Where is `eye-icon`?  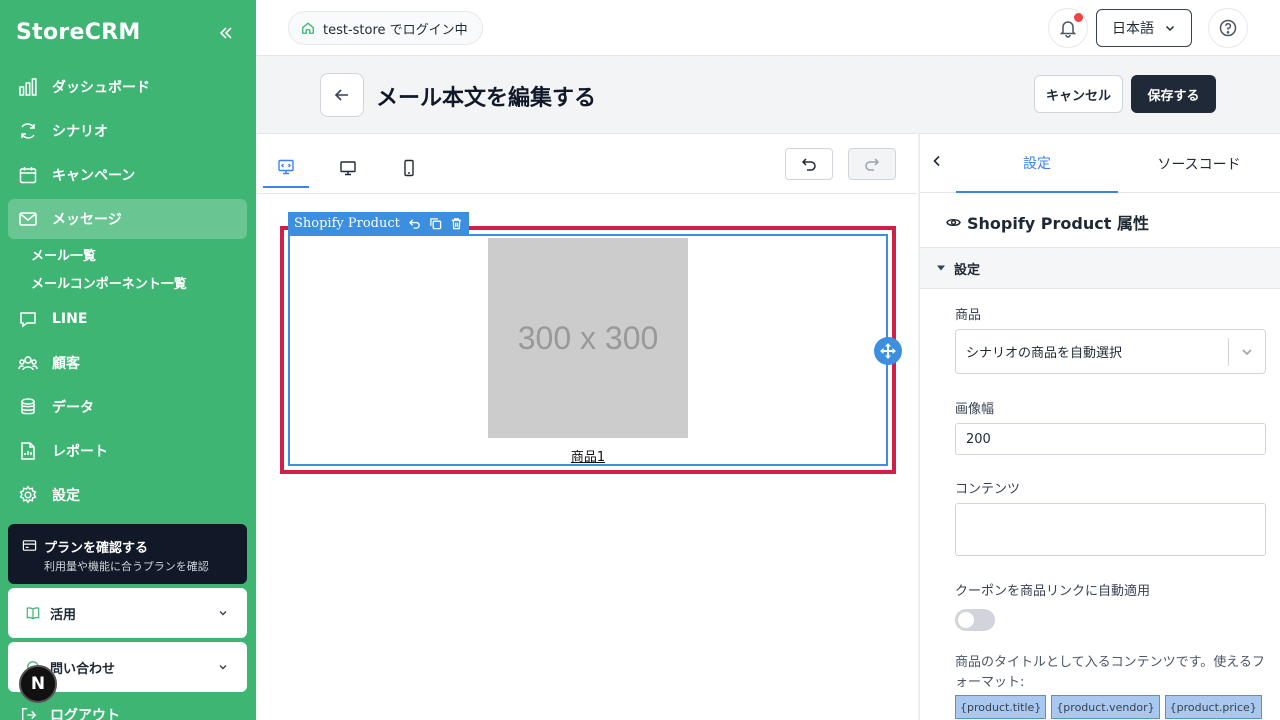
eye-icon is located at coordinates (953, 222).